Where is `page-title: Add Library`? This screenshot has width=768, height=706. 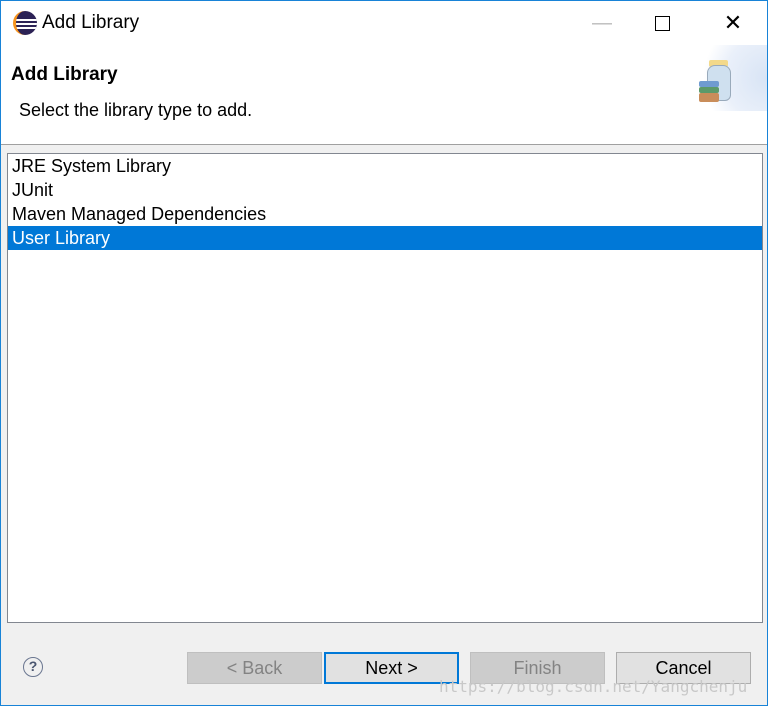
page-title: Add Library is located at coordinates (64, 74).